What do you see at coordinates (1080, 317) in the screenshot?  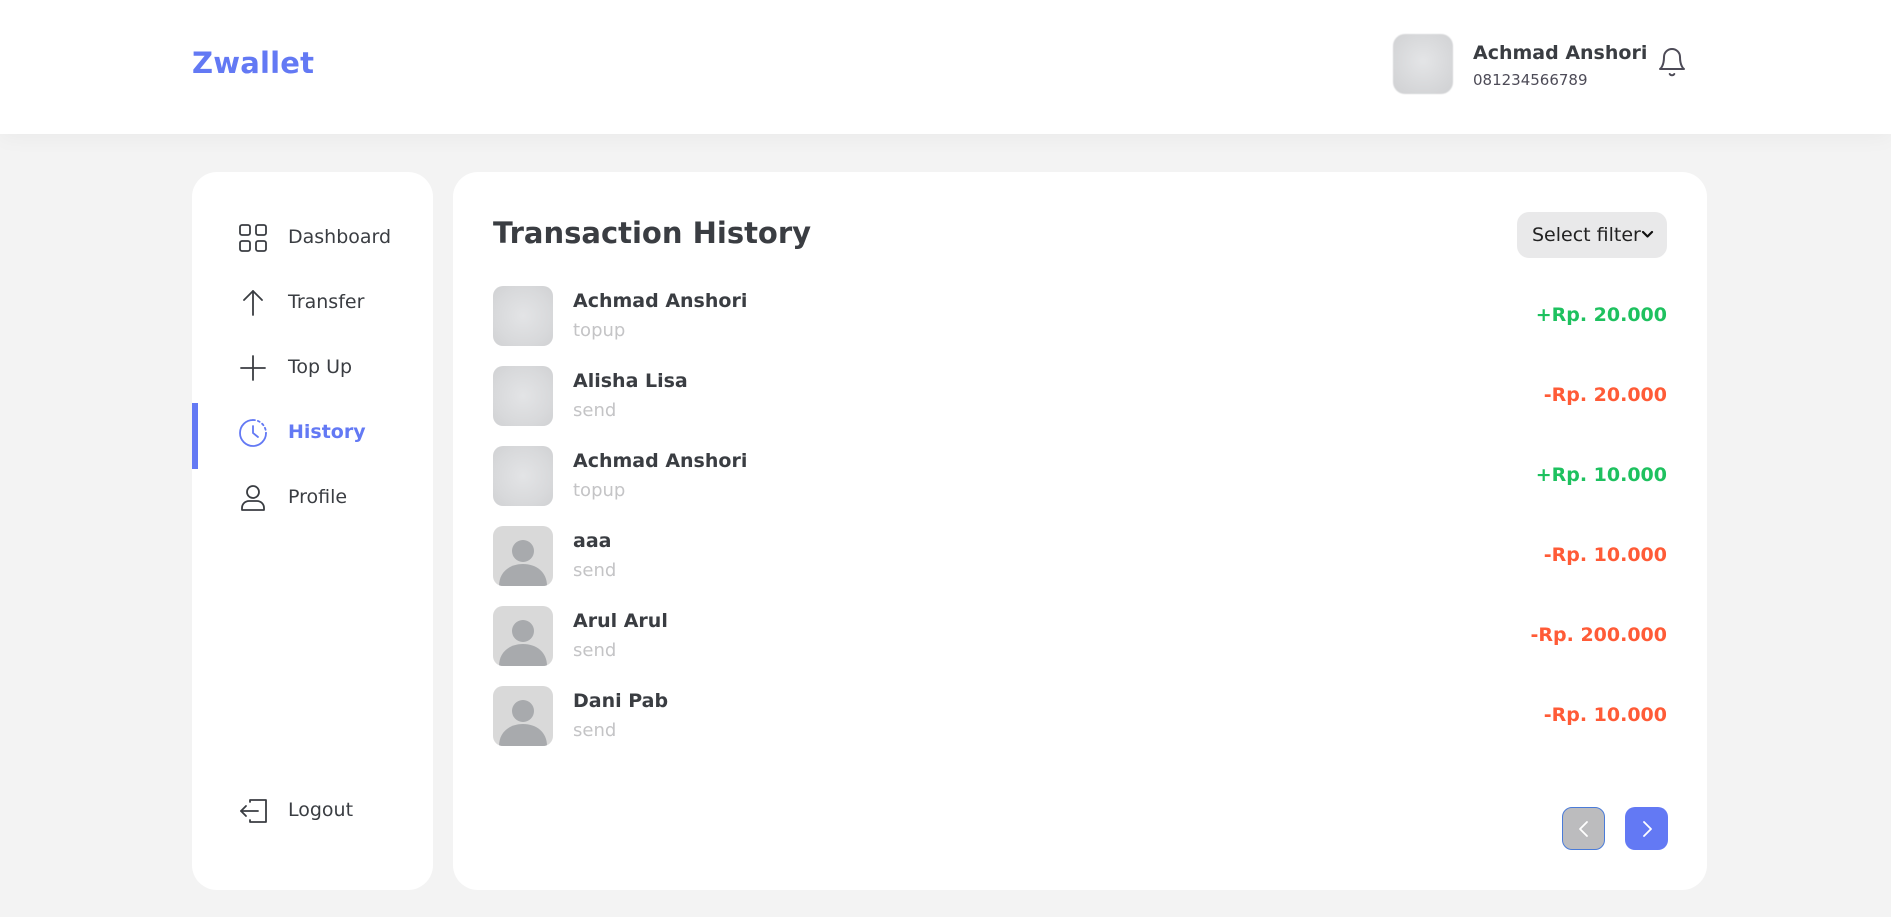 I see `transaction-row: Achmad Anshori topup +Rp. 20.000` at bounding box center [1080, 317].